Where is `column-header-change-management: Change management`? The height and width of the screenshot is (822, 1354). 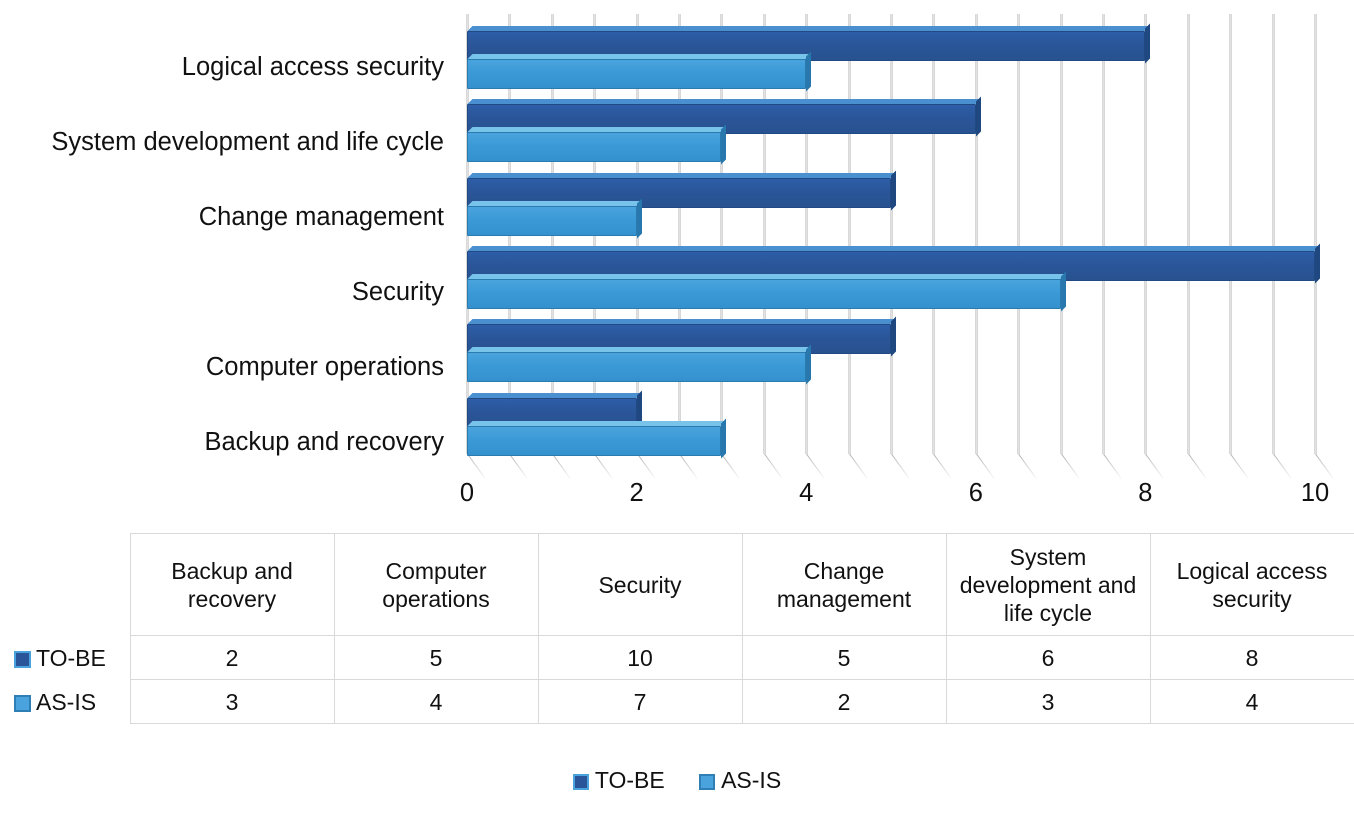
column-header-change-management: Change management is located at coordinates (844, 584).